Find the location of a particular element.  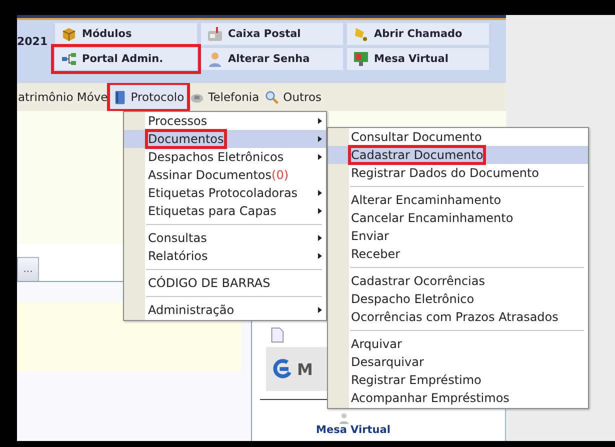

menu-item: Cadastrar Documento is located at coordinates (458, 155).